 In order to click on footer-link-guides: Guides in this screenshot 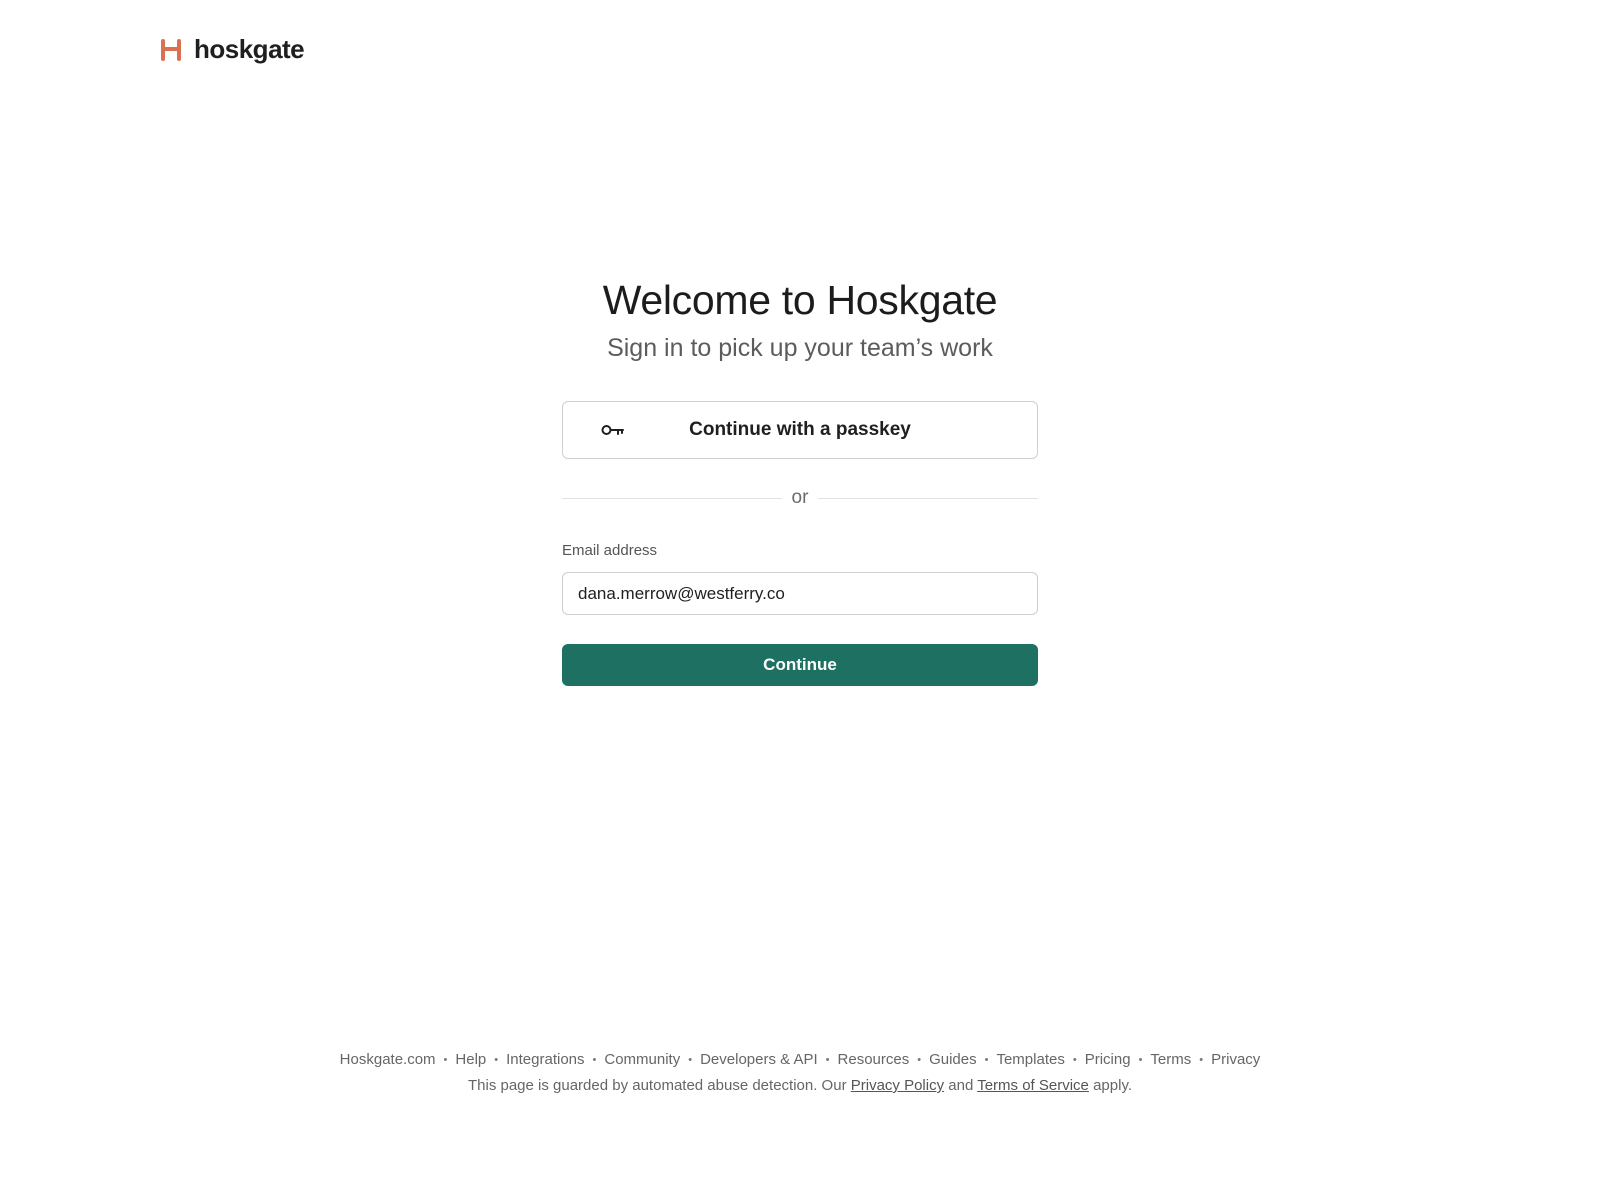, I will do `click(953, 1060)`.